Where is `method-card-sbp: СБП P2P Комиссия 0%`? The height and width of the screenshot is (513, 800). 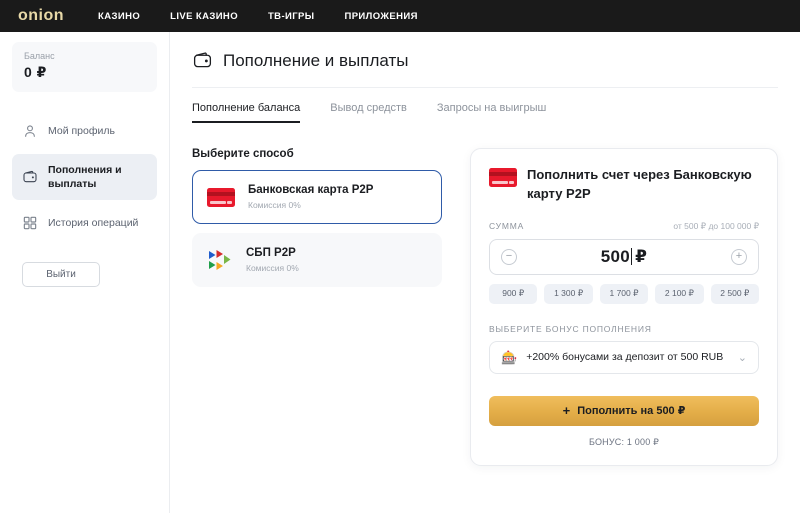
method-card-sbp: СБП P2P Комиссия 0% is located at coordinates (317, 260).